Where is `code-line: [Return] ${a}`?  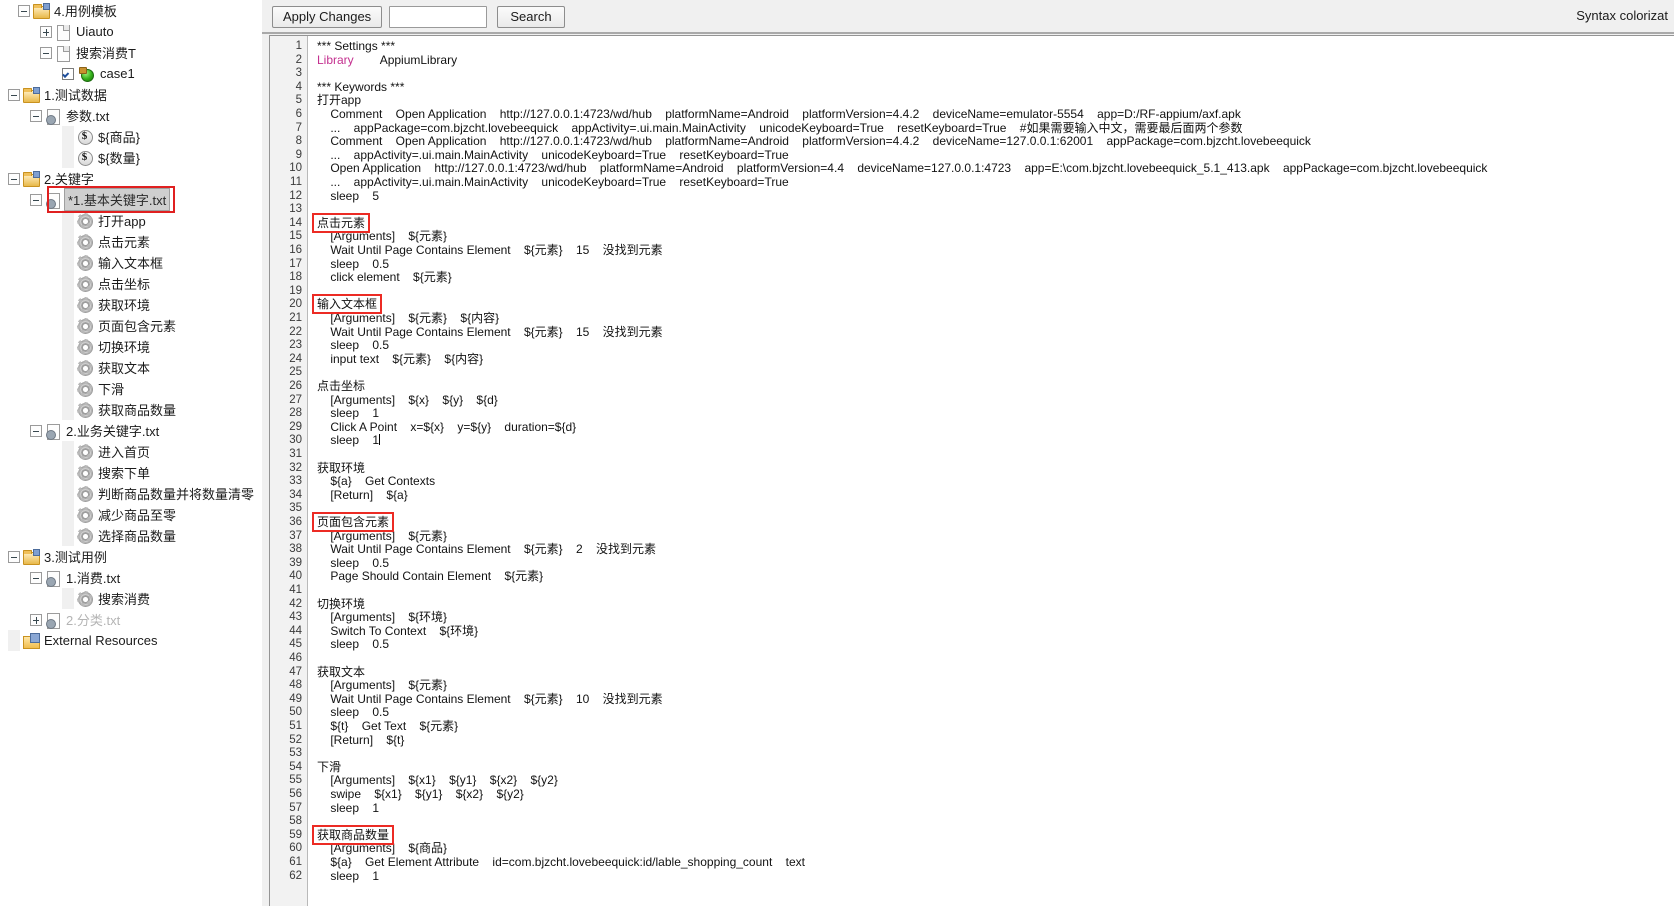
code-line: [Return] ${a} is located at coordinates (362, 495).